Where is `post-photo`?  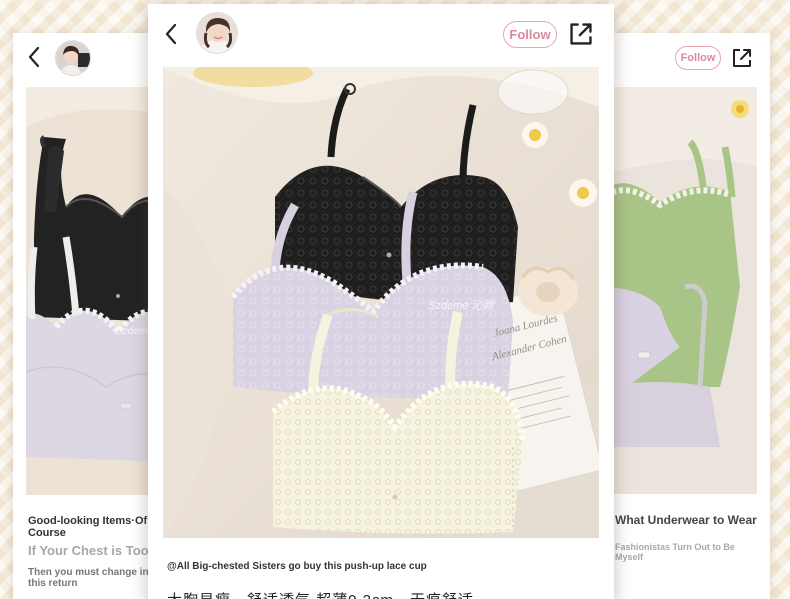
post-photo is located at coordinates (678, 290).